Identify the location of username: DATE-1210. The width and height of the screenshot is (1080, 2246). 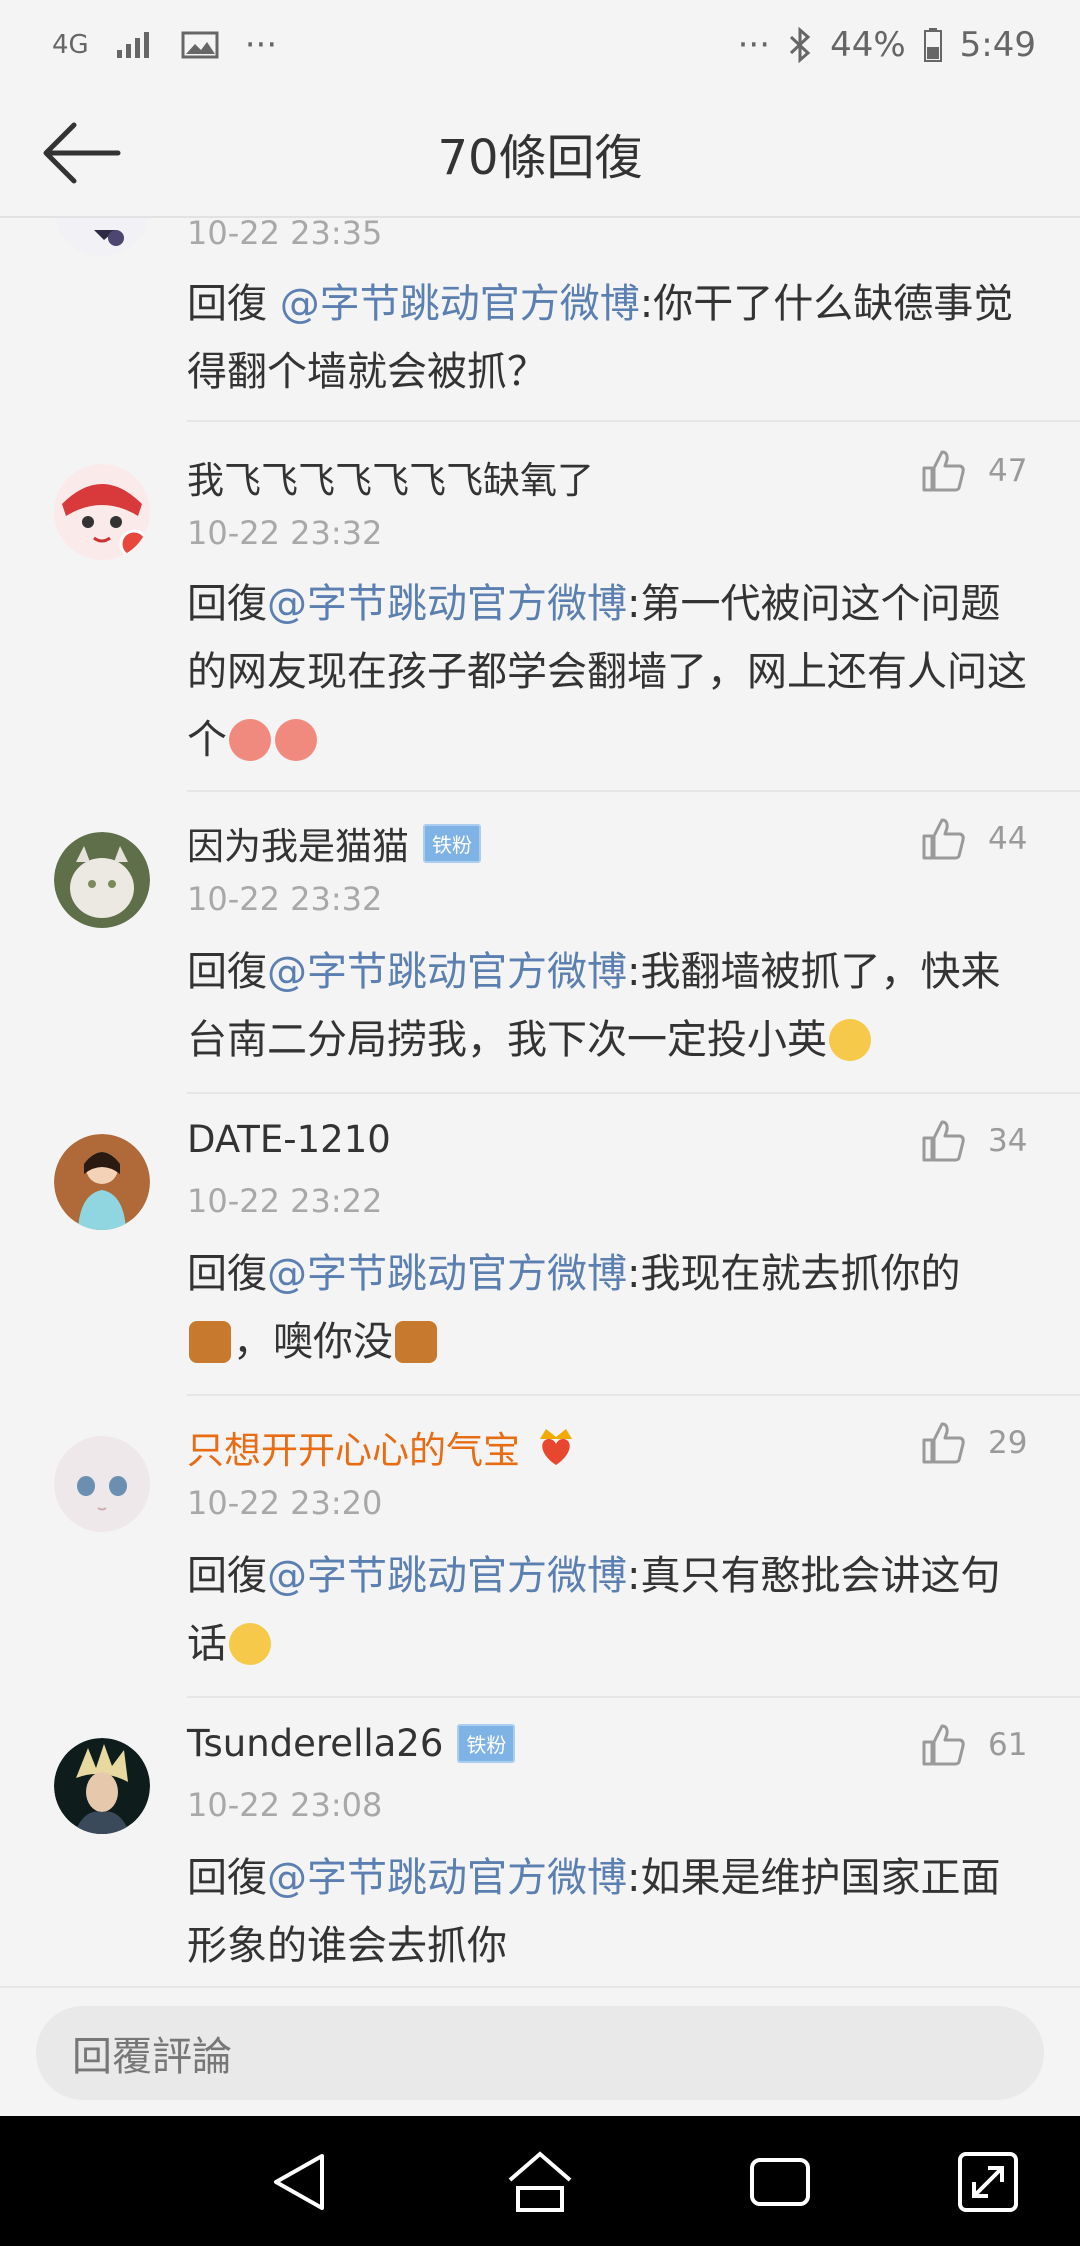
(289, 1139).